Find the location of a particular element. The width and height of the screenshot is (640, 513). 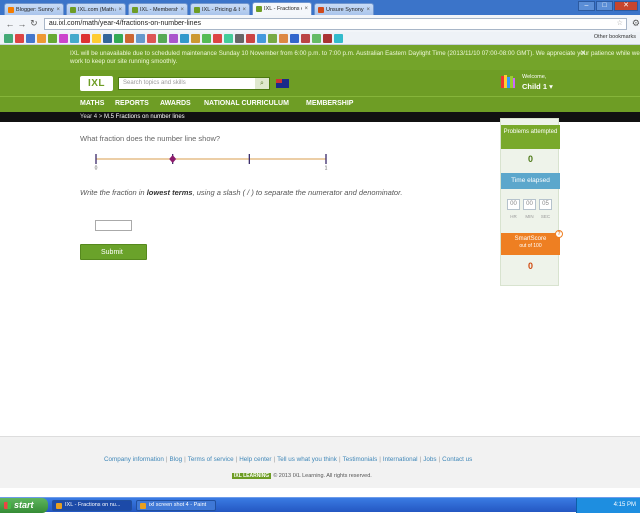

maximize-button: □ is located at coordinates (604, 6).